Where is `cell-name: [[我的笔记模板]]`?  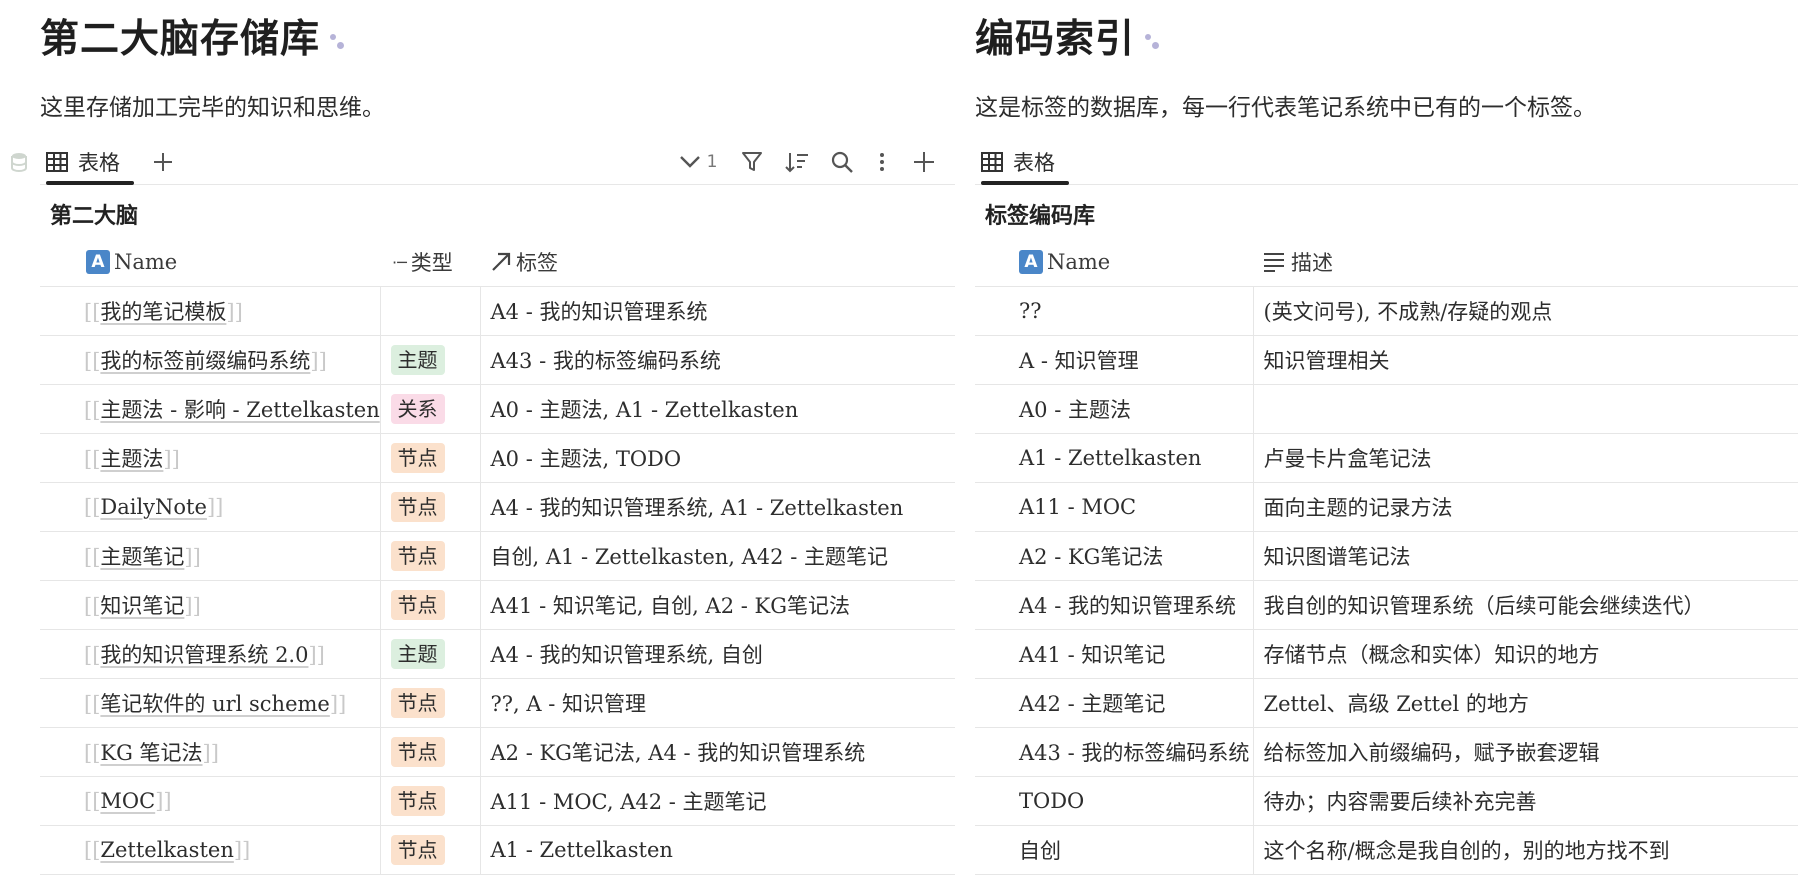 cell-name: [[我的笔记模板]] is located at coordinates (210, 311).